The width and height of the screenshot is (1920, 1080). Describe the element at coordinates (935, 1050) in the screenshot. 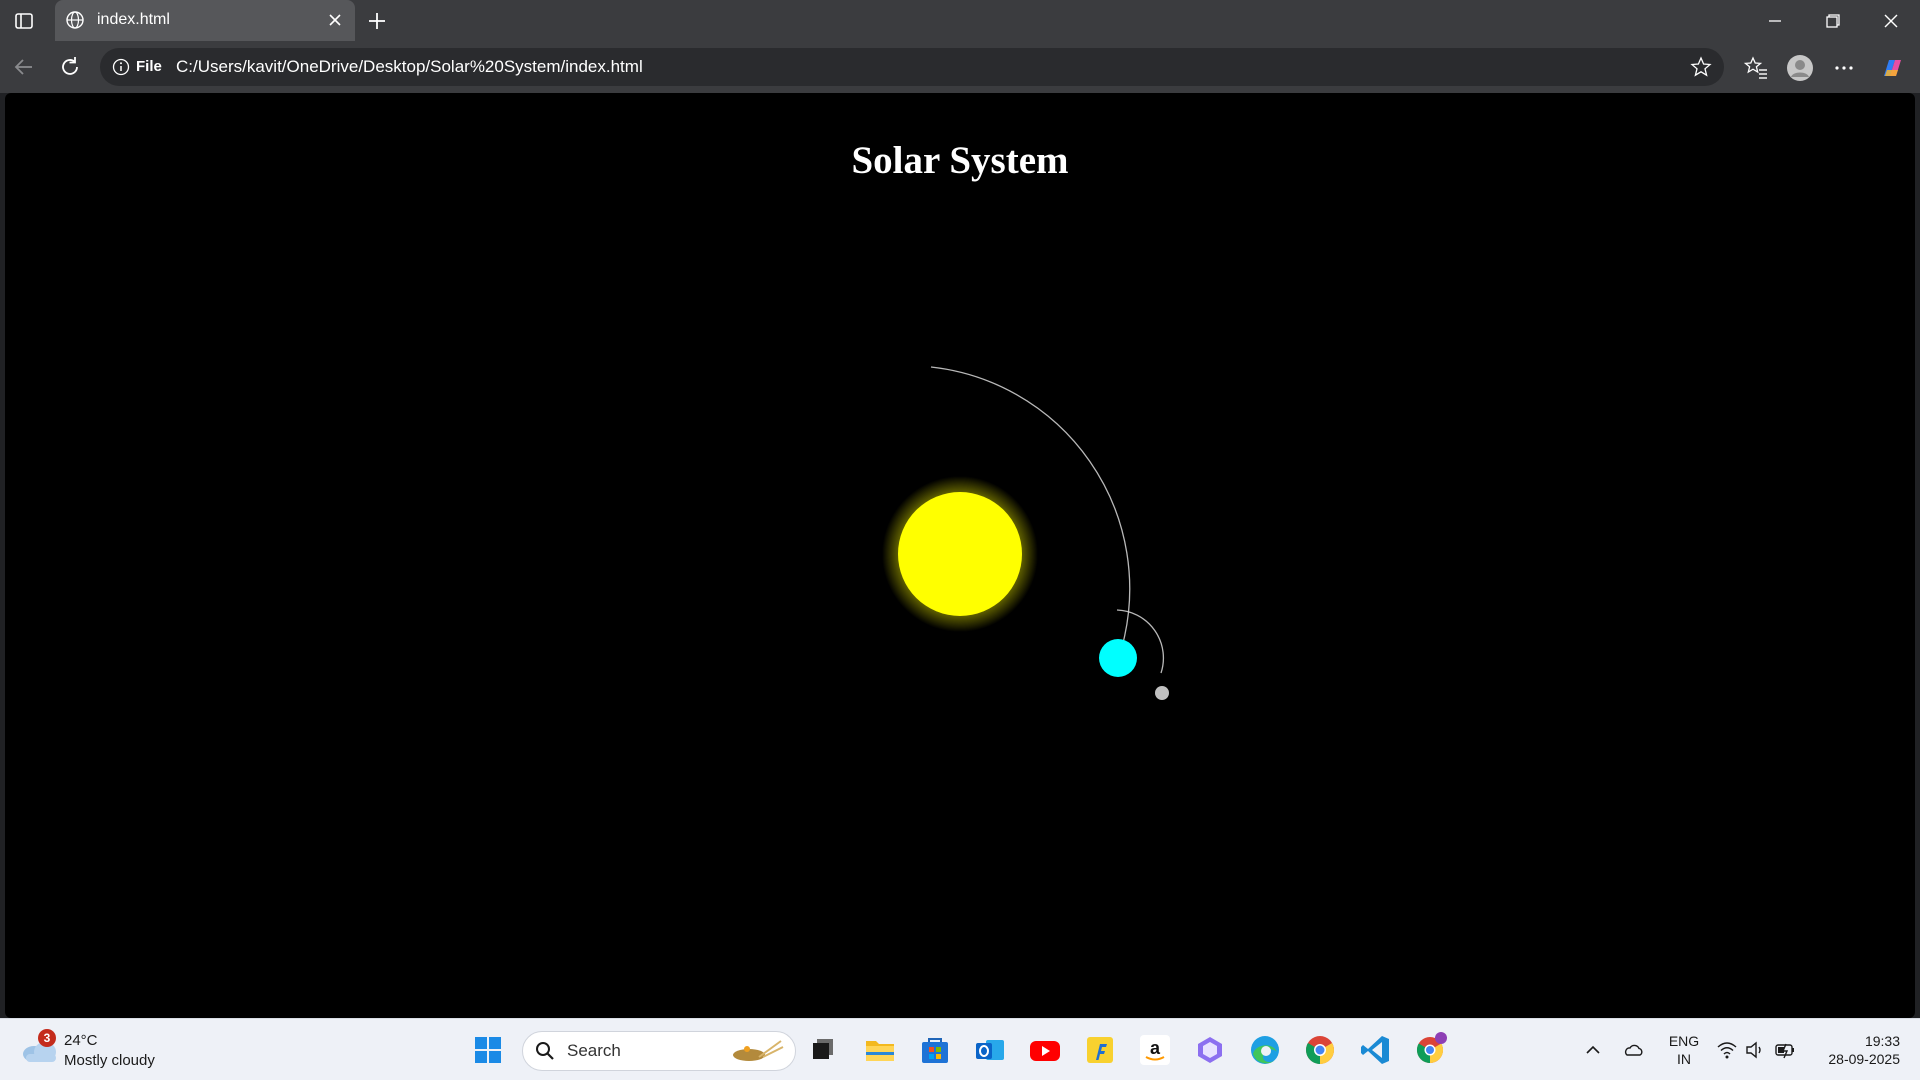

I see `microsoft-store-icon` at that location.